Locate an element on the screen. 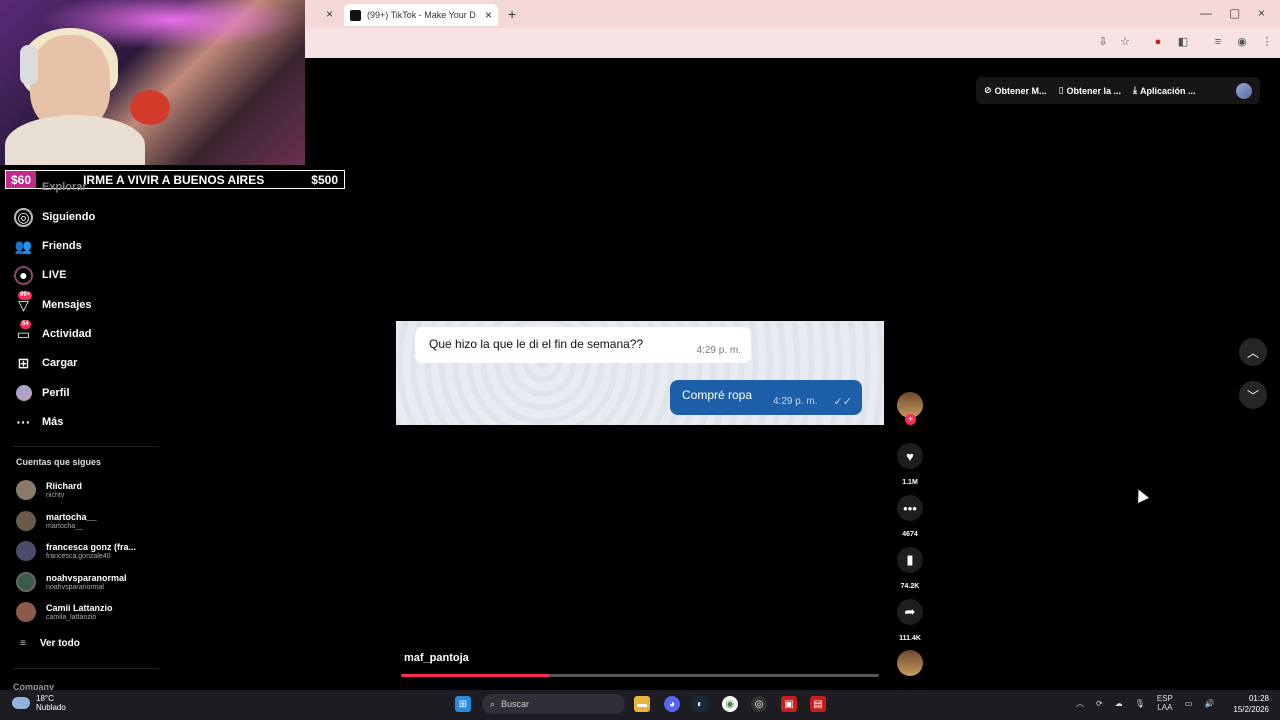  search-icon: ⌕ is located at coordinates (493, 703).